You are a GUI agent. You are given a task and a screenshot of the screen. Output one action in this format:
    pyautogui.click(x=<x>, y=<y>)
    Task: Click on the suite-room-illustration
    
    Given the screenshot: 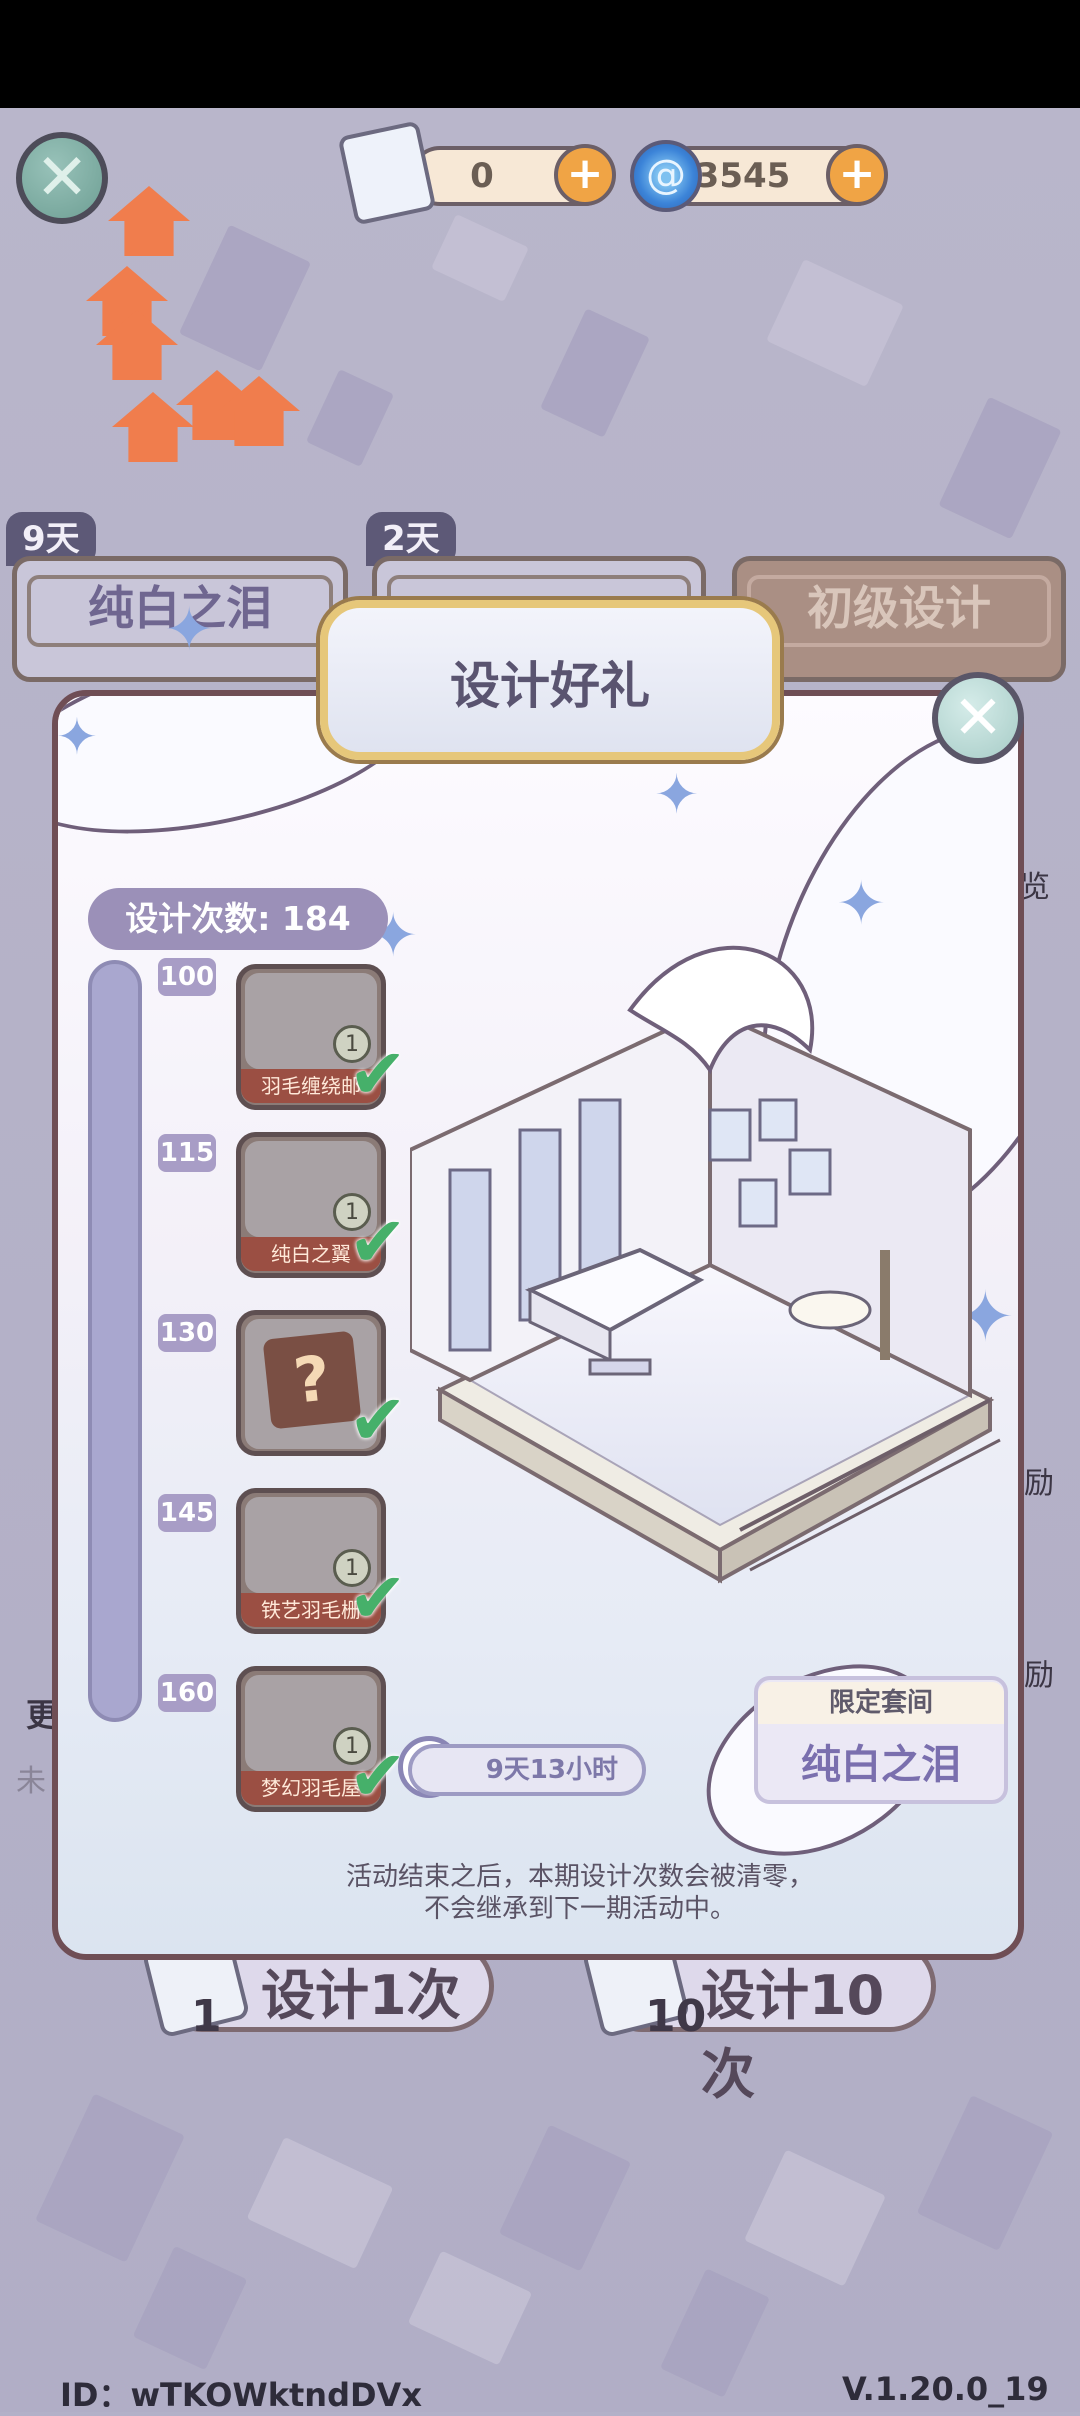 What is the action you would take?
    pyautogui.click(x=705, y=1264)
    